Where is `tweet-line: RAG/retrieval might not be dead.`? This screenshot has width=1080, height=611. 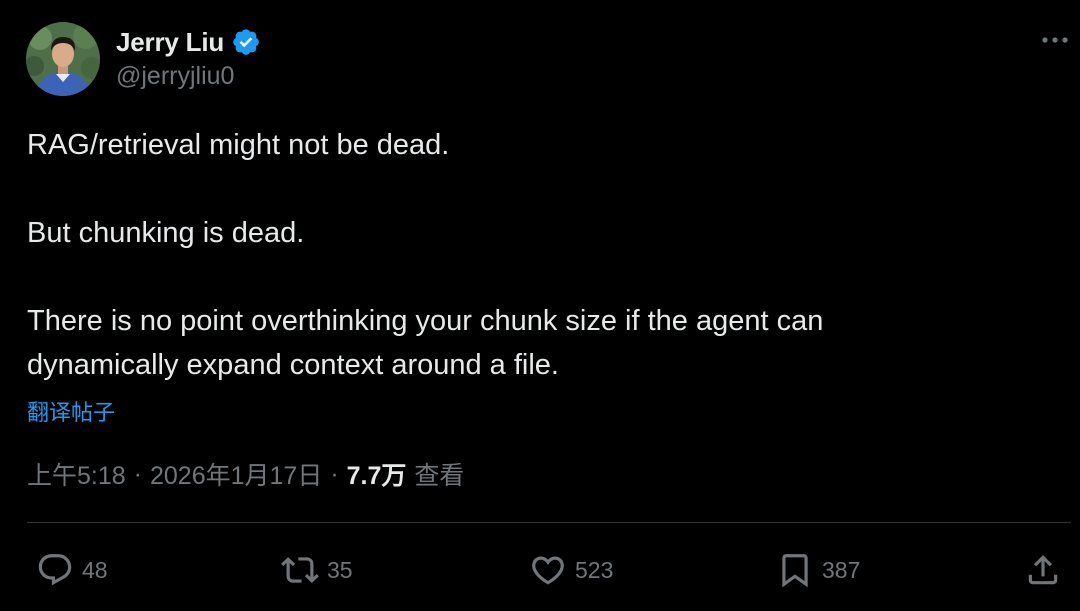
tweet-line: RAG/retrieval might not be dead. is located at coordinates (238, 145).